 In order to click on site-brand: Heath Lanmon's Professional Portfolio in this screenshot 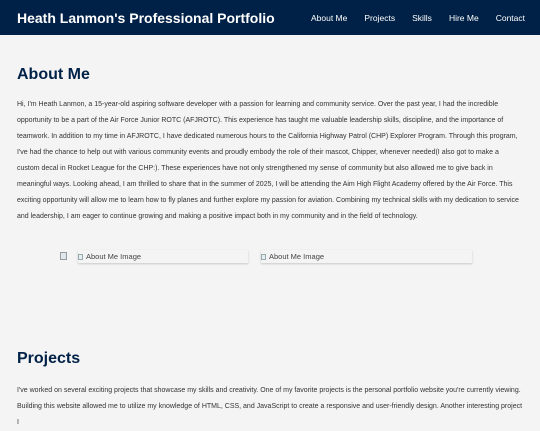, I will do `click(146, 18)`.